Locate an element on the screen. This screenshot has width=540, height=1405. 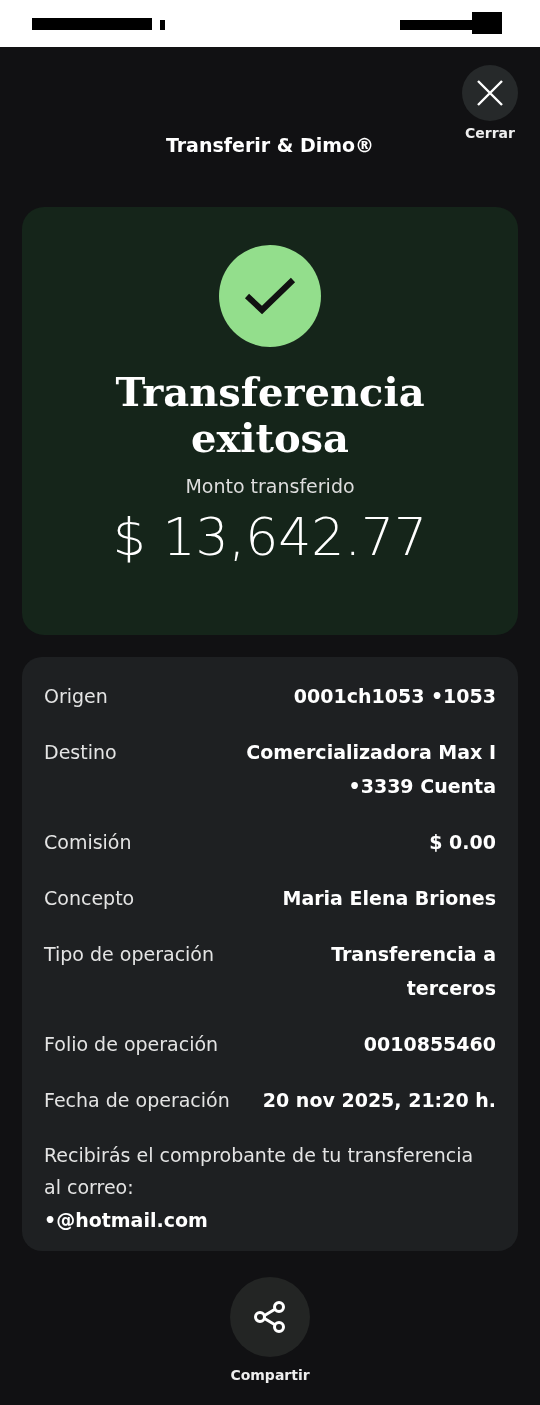
detail-value: 0001ch1053 •1053 is located at coordinates (394, 696).